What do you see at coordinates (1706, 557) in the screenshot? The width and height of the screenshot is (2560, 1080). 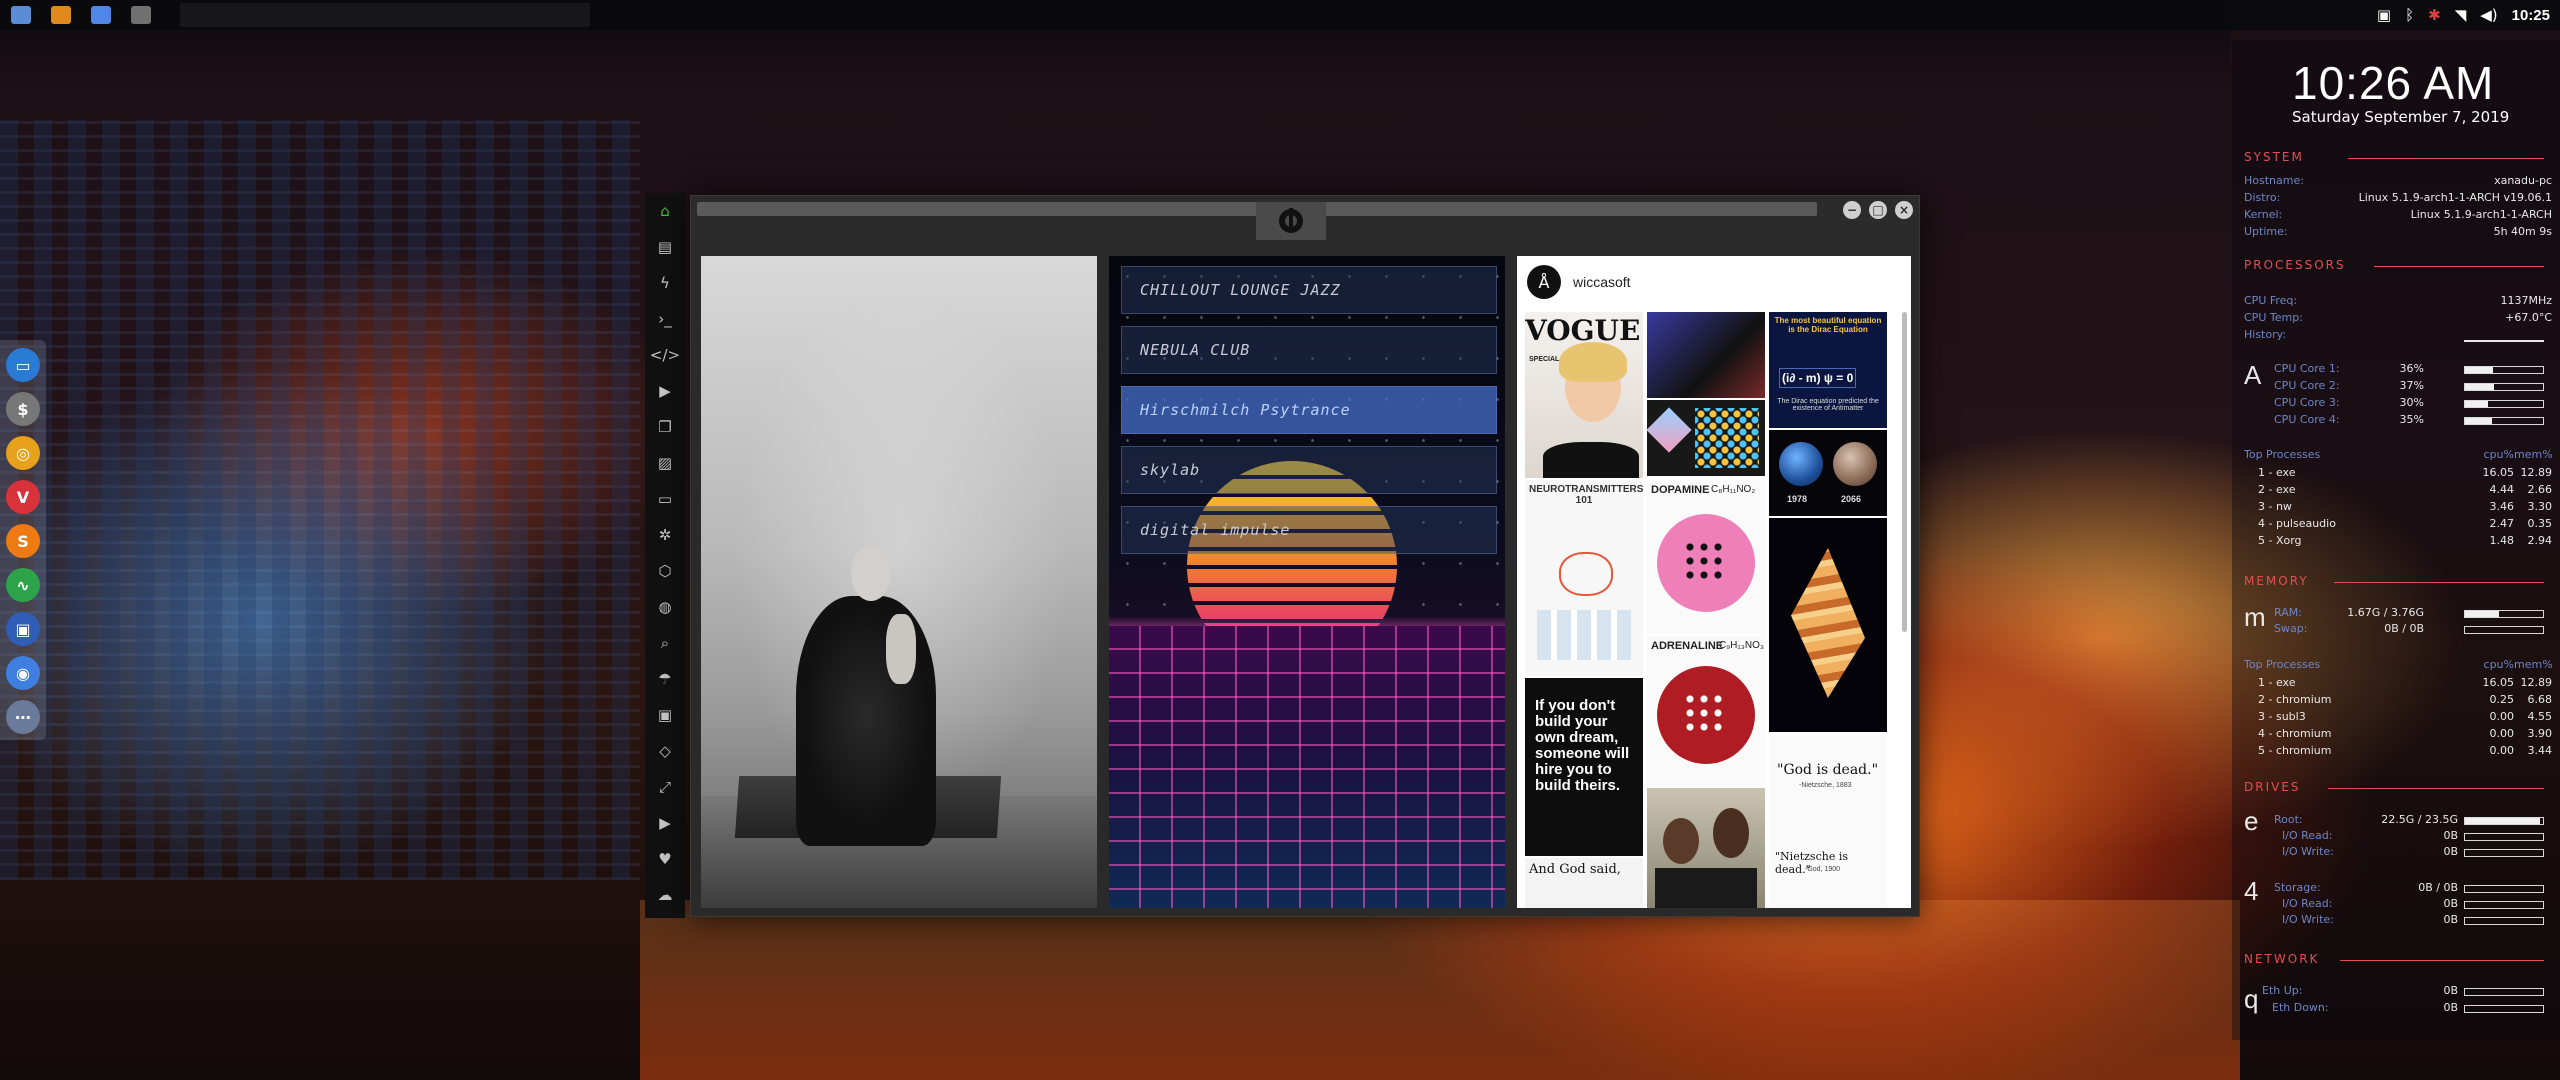 I see `pin-dopamine: DOPAMINE C₈H₁₁NO₂` at bounding box center [1706, 557].